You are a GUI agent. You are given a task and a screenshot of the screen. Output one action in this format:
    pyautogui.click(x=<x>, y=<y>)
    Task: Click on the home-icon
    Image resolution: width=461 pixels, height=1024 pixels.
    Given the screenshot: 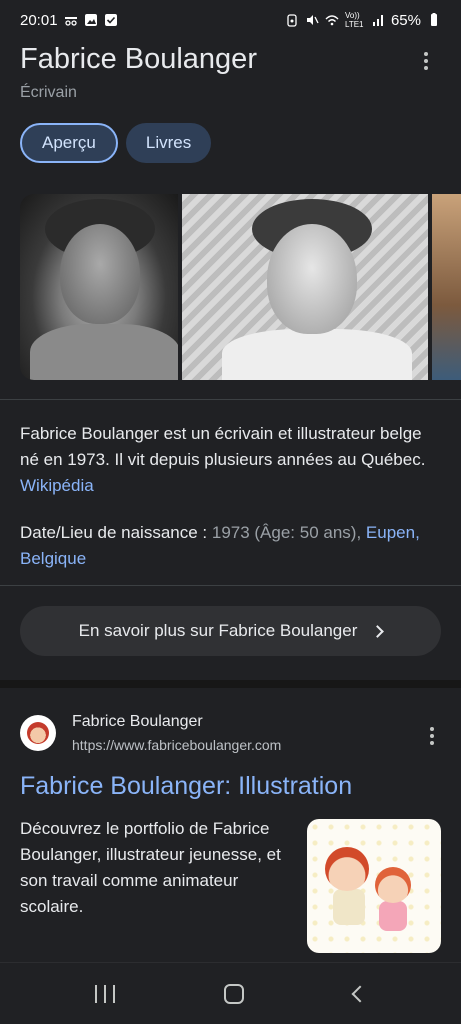 What is the action you would take?
    pyautogui.click(x=234, y=993)
    